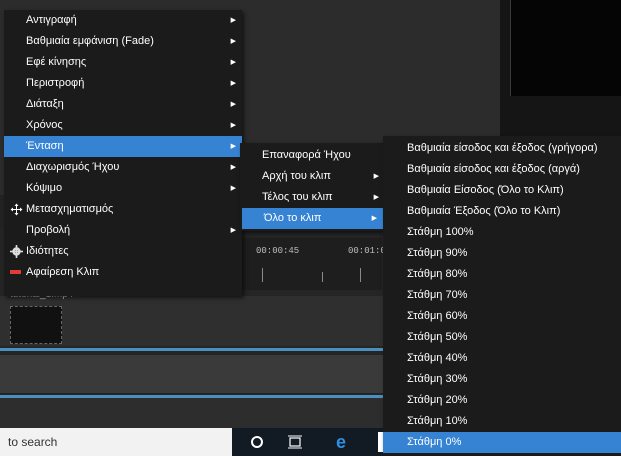 This screenshot has height=456, width=621. I want to click on menu-item-label: Διαχωρισμός Ήχου, so click(73, 167).